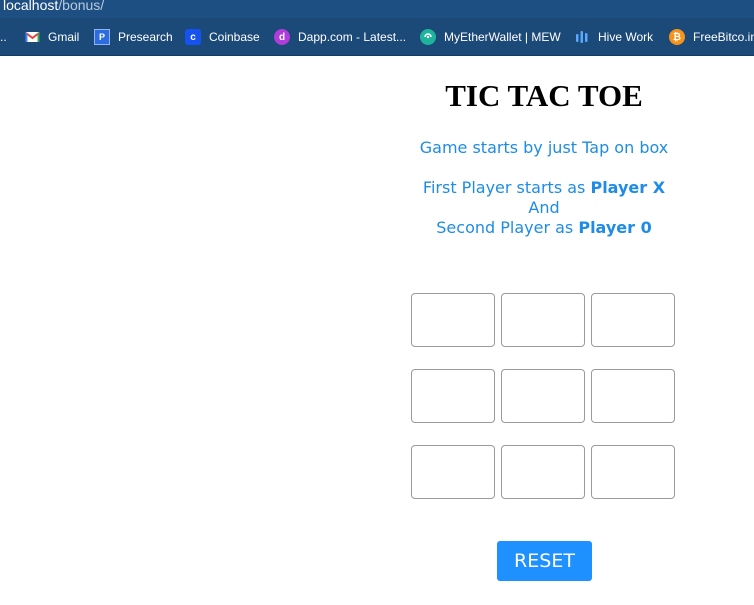 This screenshot has width=754, height=605. I want to click on first-player-line: First Player starts as Player X, so click(544, 188).